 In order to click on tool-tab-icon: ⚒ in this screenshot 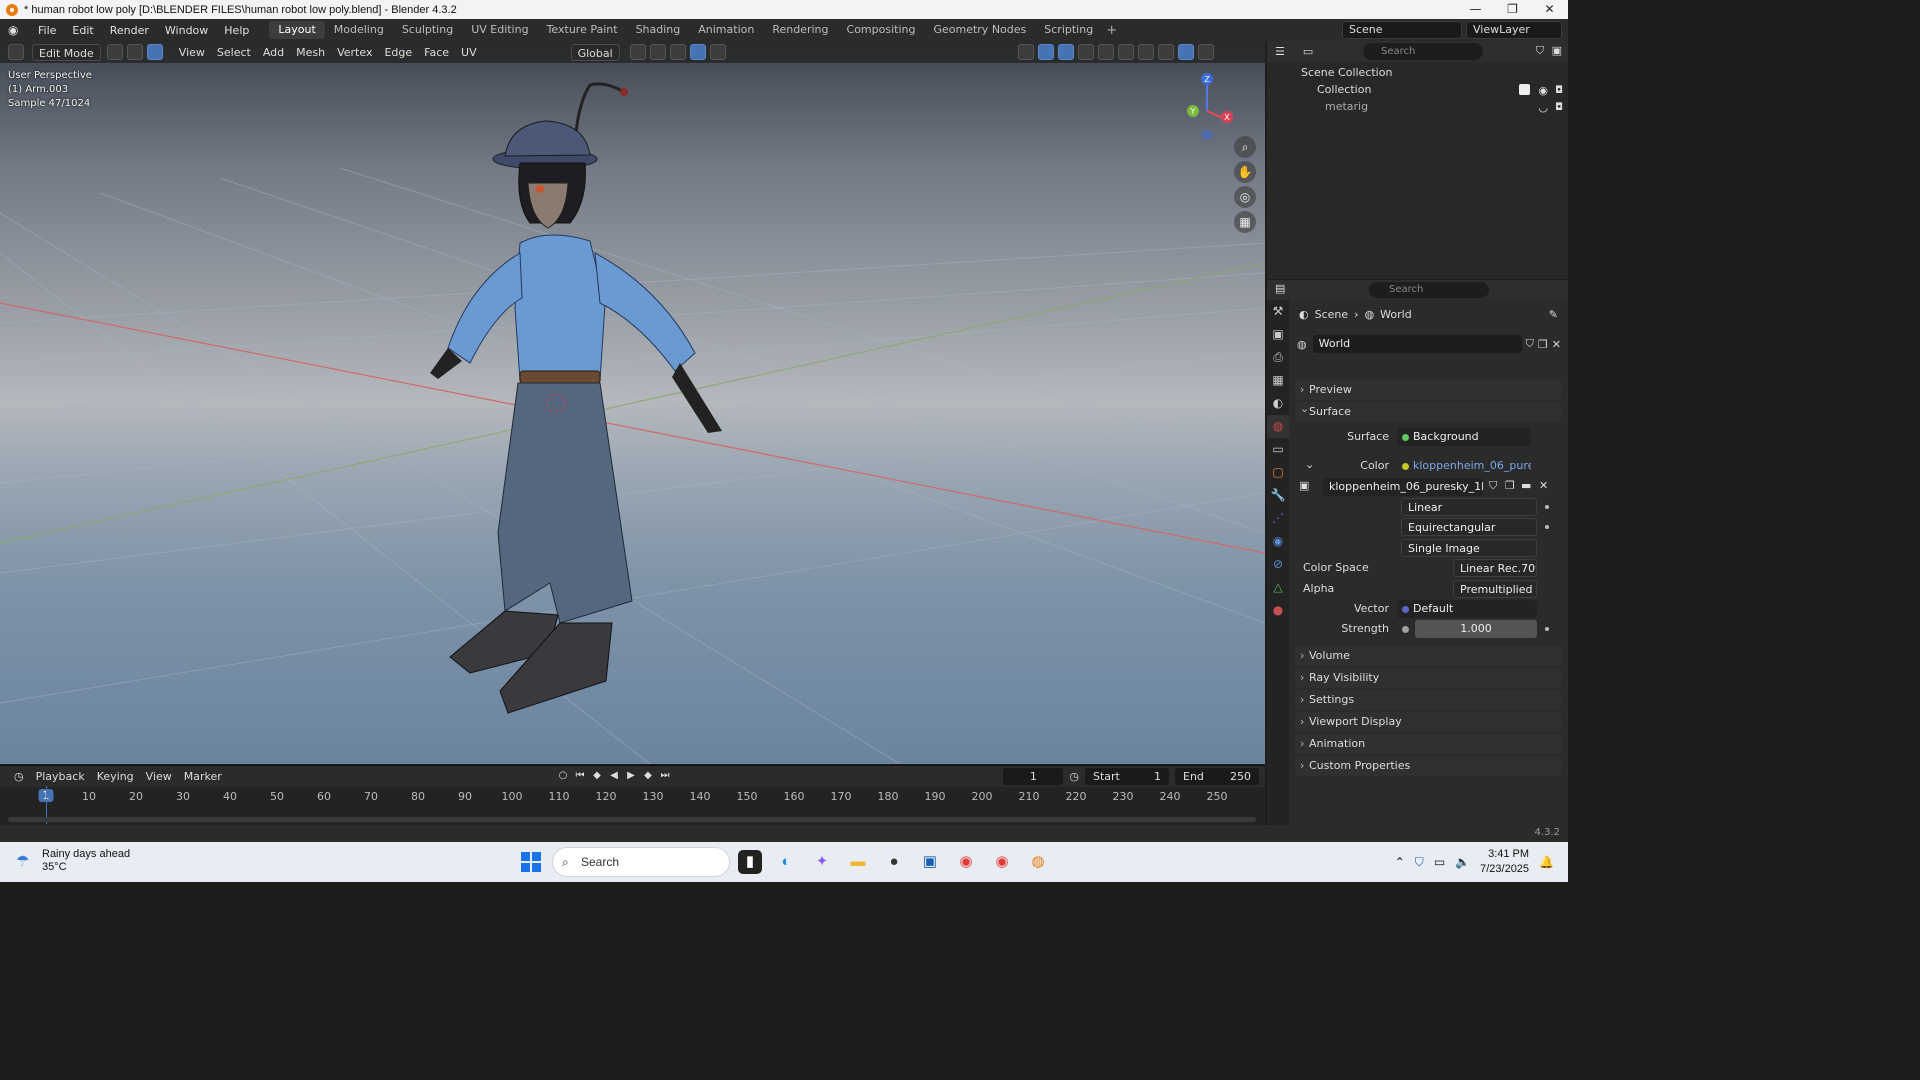, I will do `click(1278, 311)`.